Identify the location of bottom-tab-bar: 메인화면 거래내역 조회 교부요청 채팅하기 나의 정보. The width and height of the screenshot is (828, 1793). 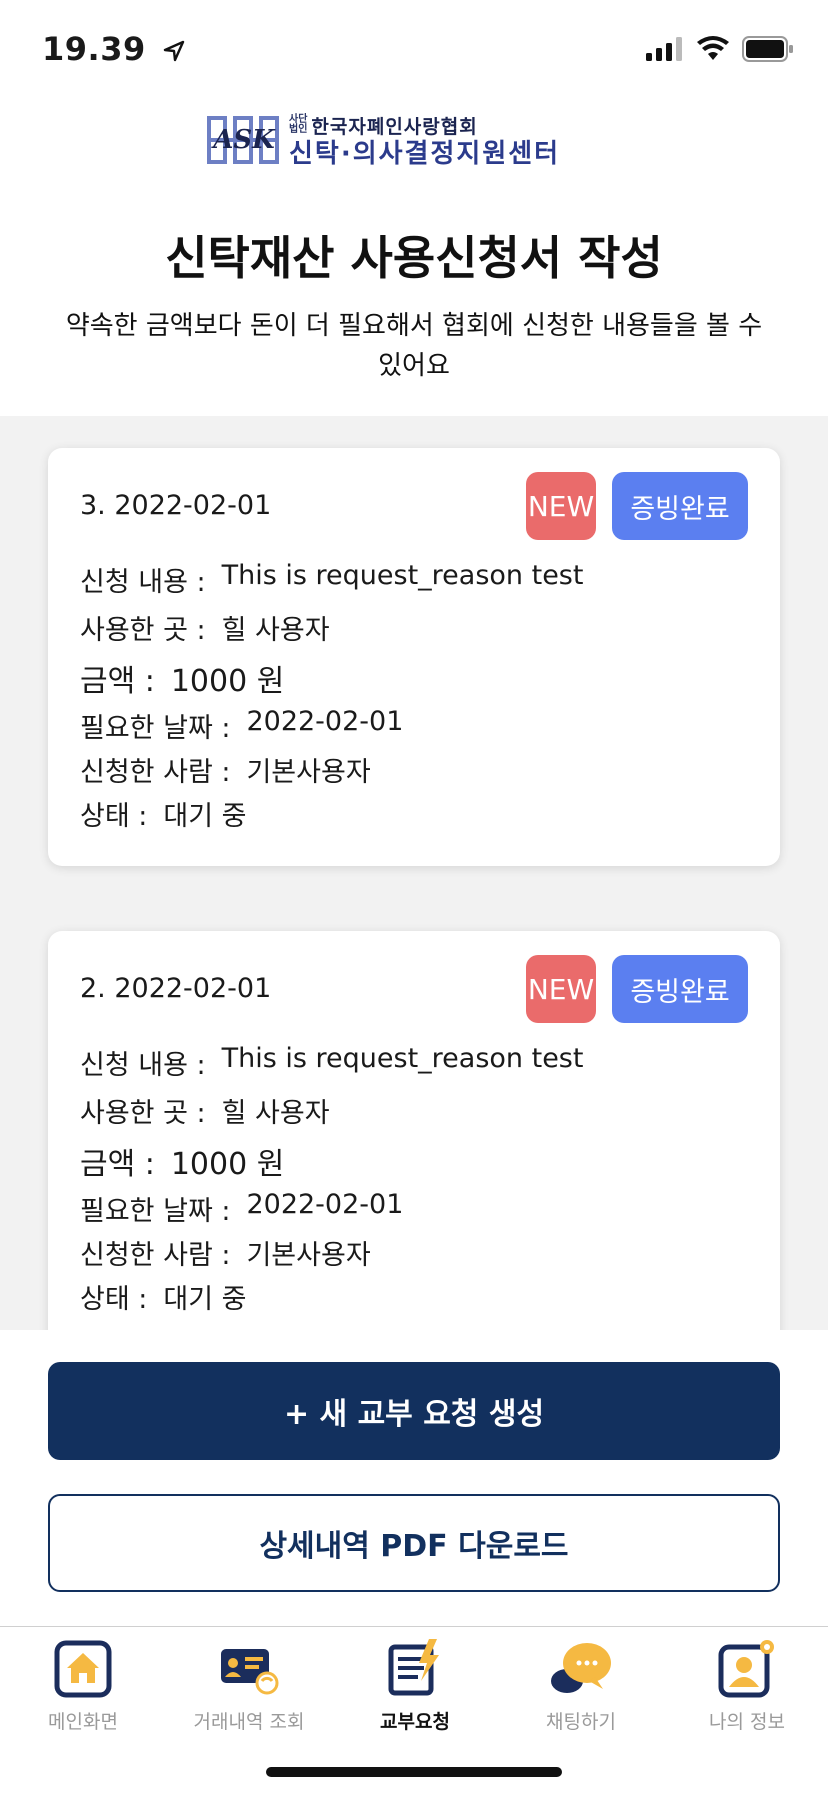
(414, 1709).